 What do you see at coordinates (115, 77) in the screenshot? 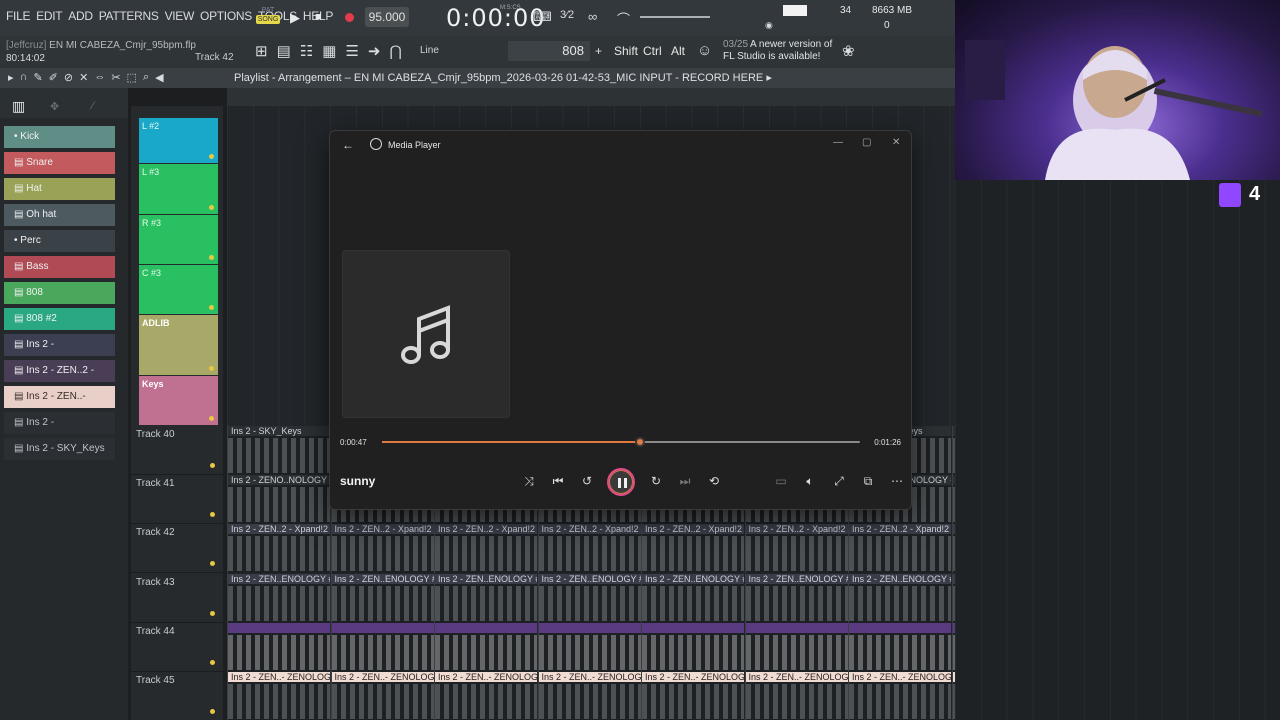
I see `slice-icon: ✂` at bounding box center [115, 77].